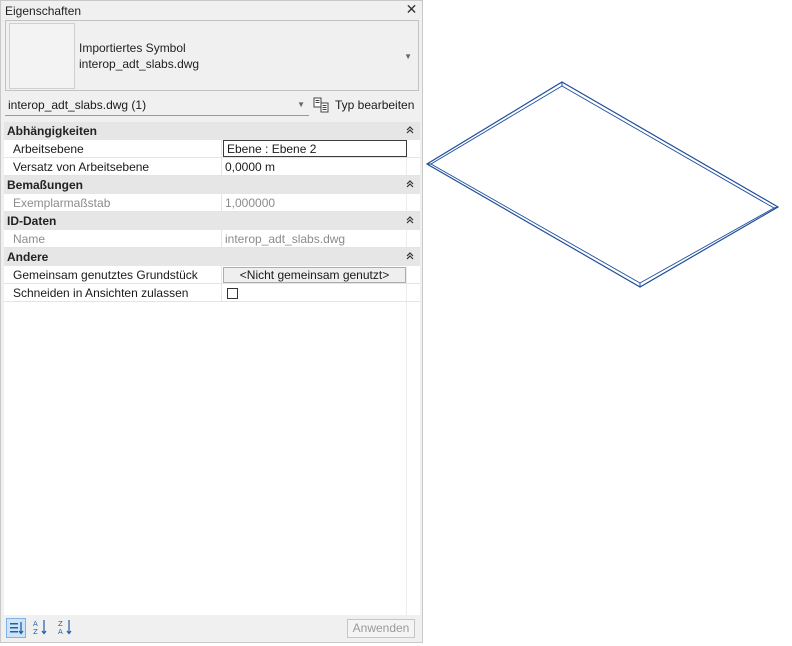  I want to click on group-sort-icon, so click(17, 628).